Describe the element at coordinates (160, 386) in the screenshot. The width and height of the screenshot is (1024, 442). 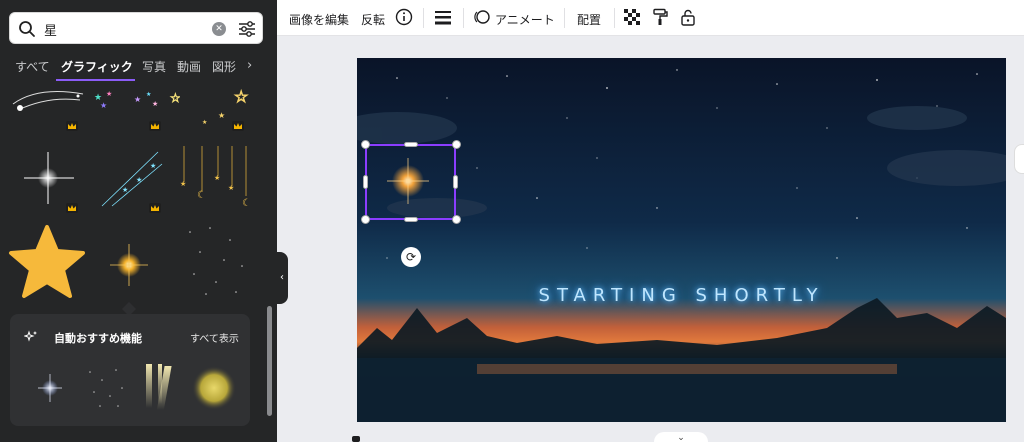
I see `recommend-thumb-light-beams` at that location.